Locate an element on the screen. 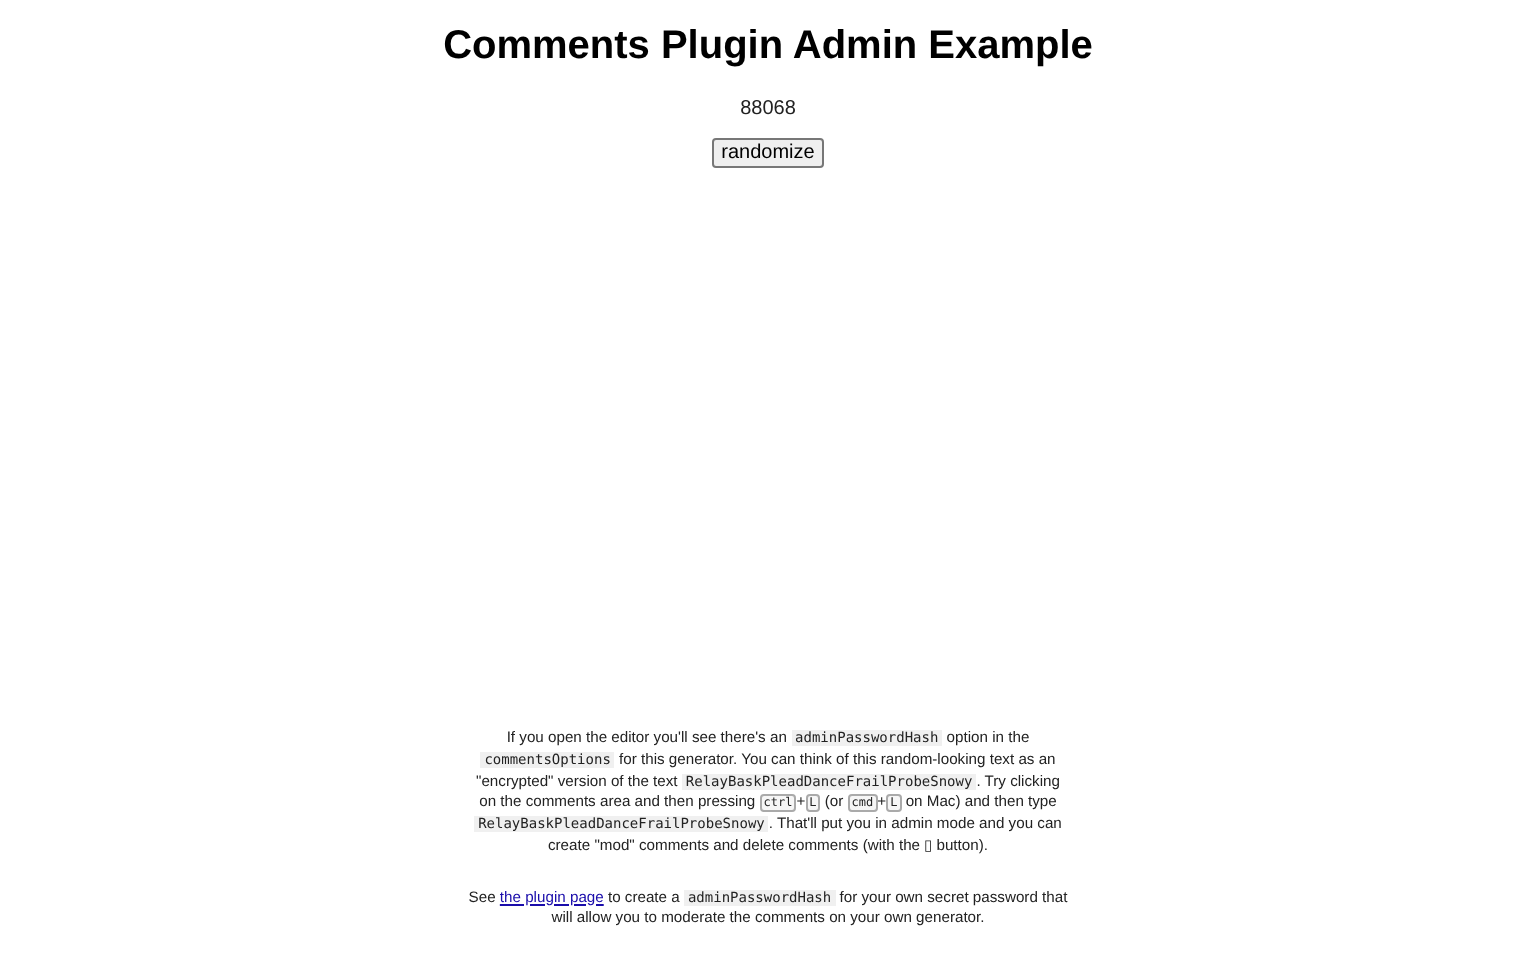  page-title: Comments Plugin Admin Example is located at coordinates (768, 47).